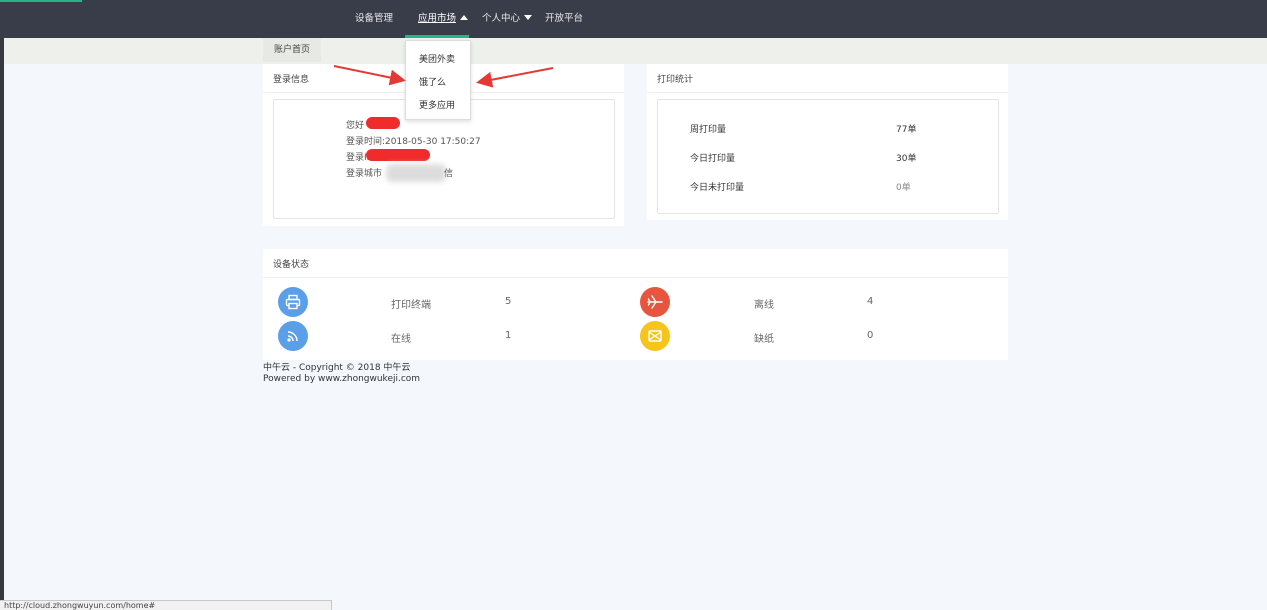 The width and height of the screenshot is (1267, 610). Describe the element at coordinates (374, 19) in the screenshot. I see `nav-device-management: 设备管理` at that location.